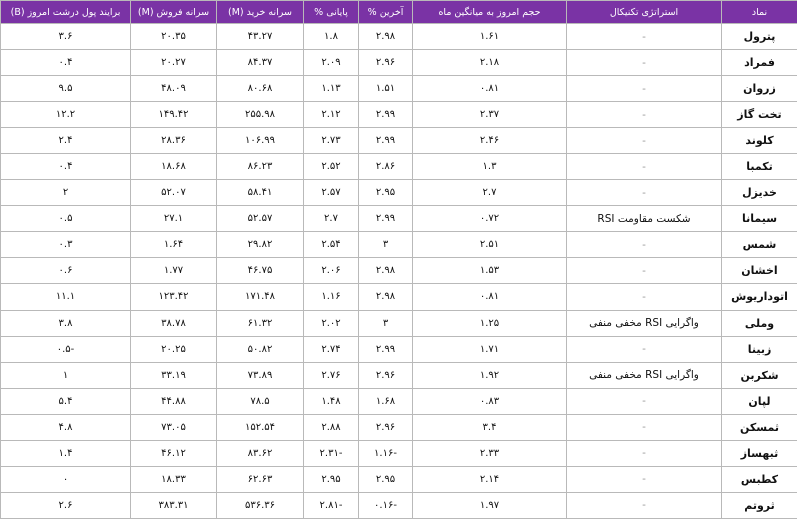 Image resolution: width=797 pixels, height=519 pixels. Describe the element at coordinates (260, 401) in the screenshot. I see `buy-per-capita-cell: ۷۸.۵` at that location.